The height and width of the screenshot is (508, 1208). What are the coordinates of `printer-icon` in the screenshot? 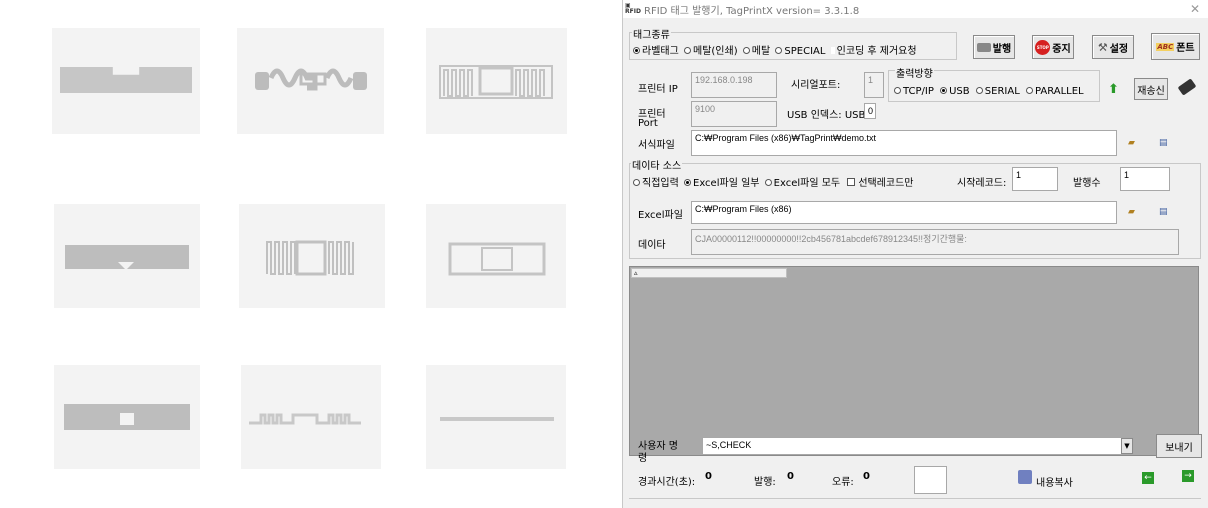 It's located at (983, 47).